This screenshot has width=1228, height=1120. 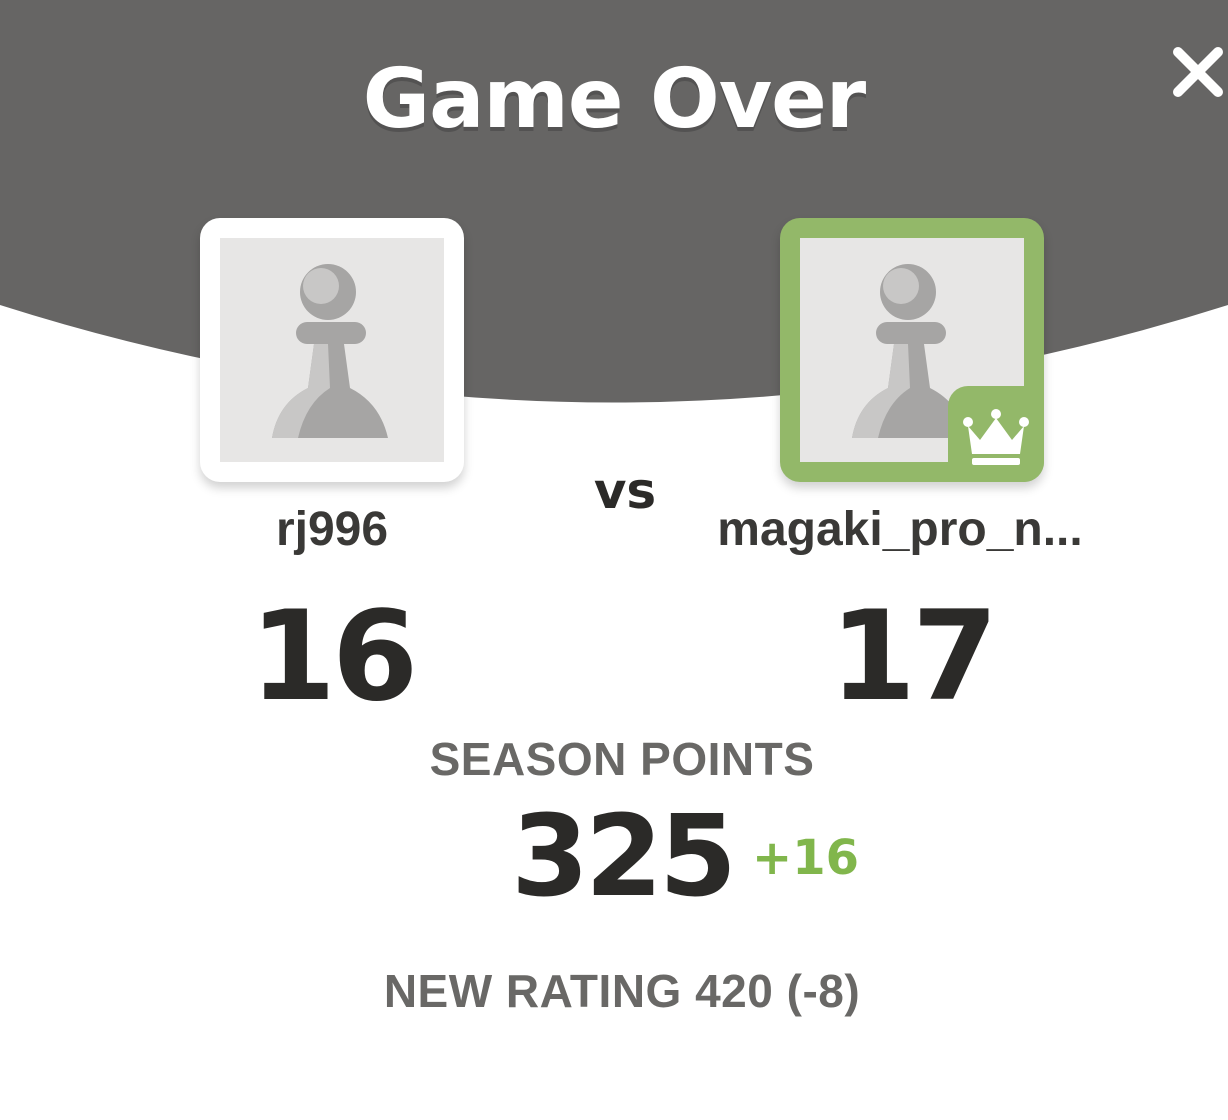 I want to click on avatar-image, so click(x=332, y=350).